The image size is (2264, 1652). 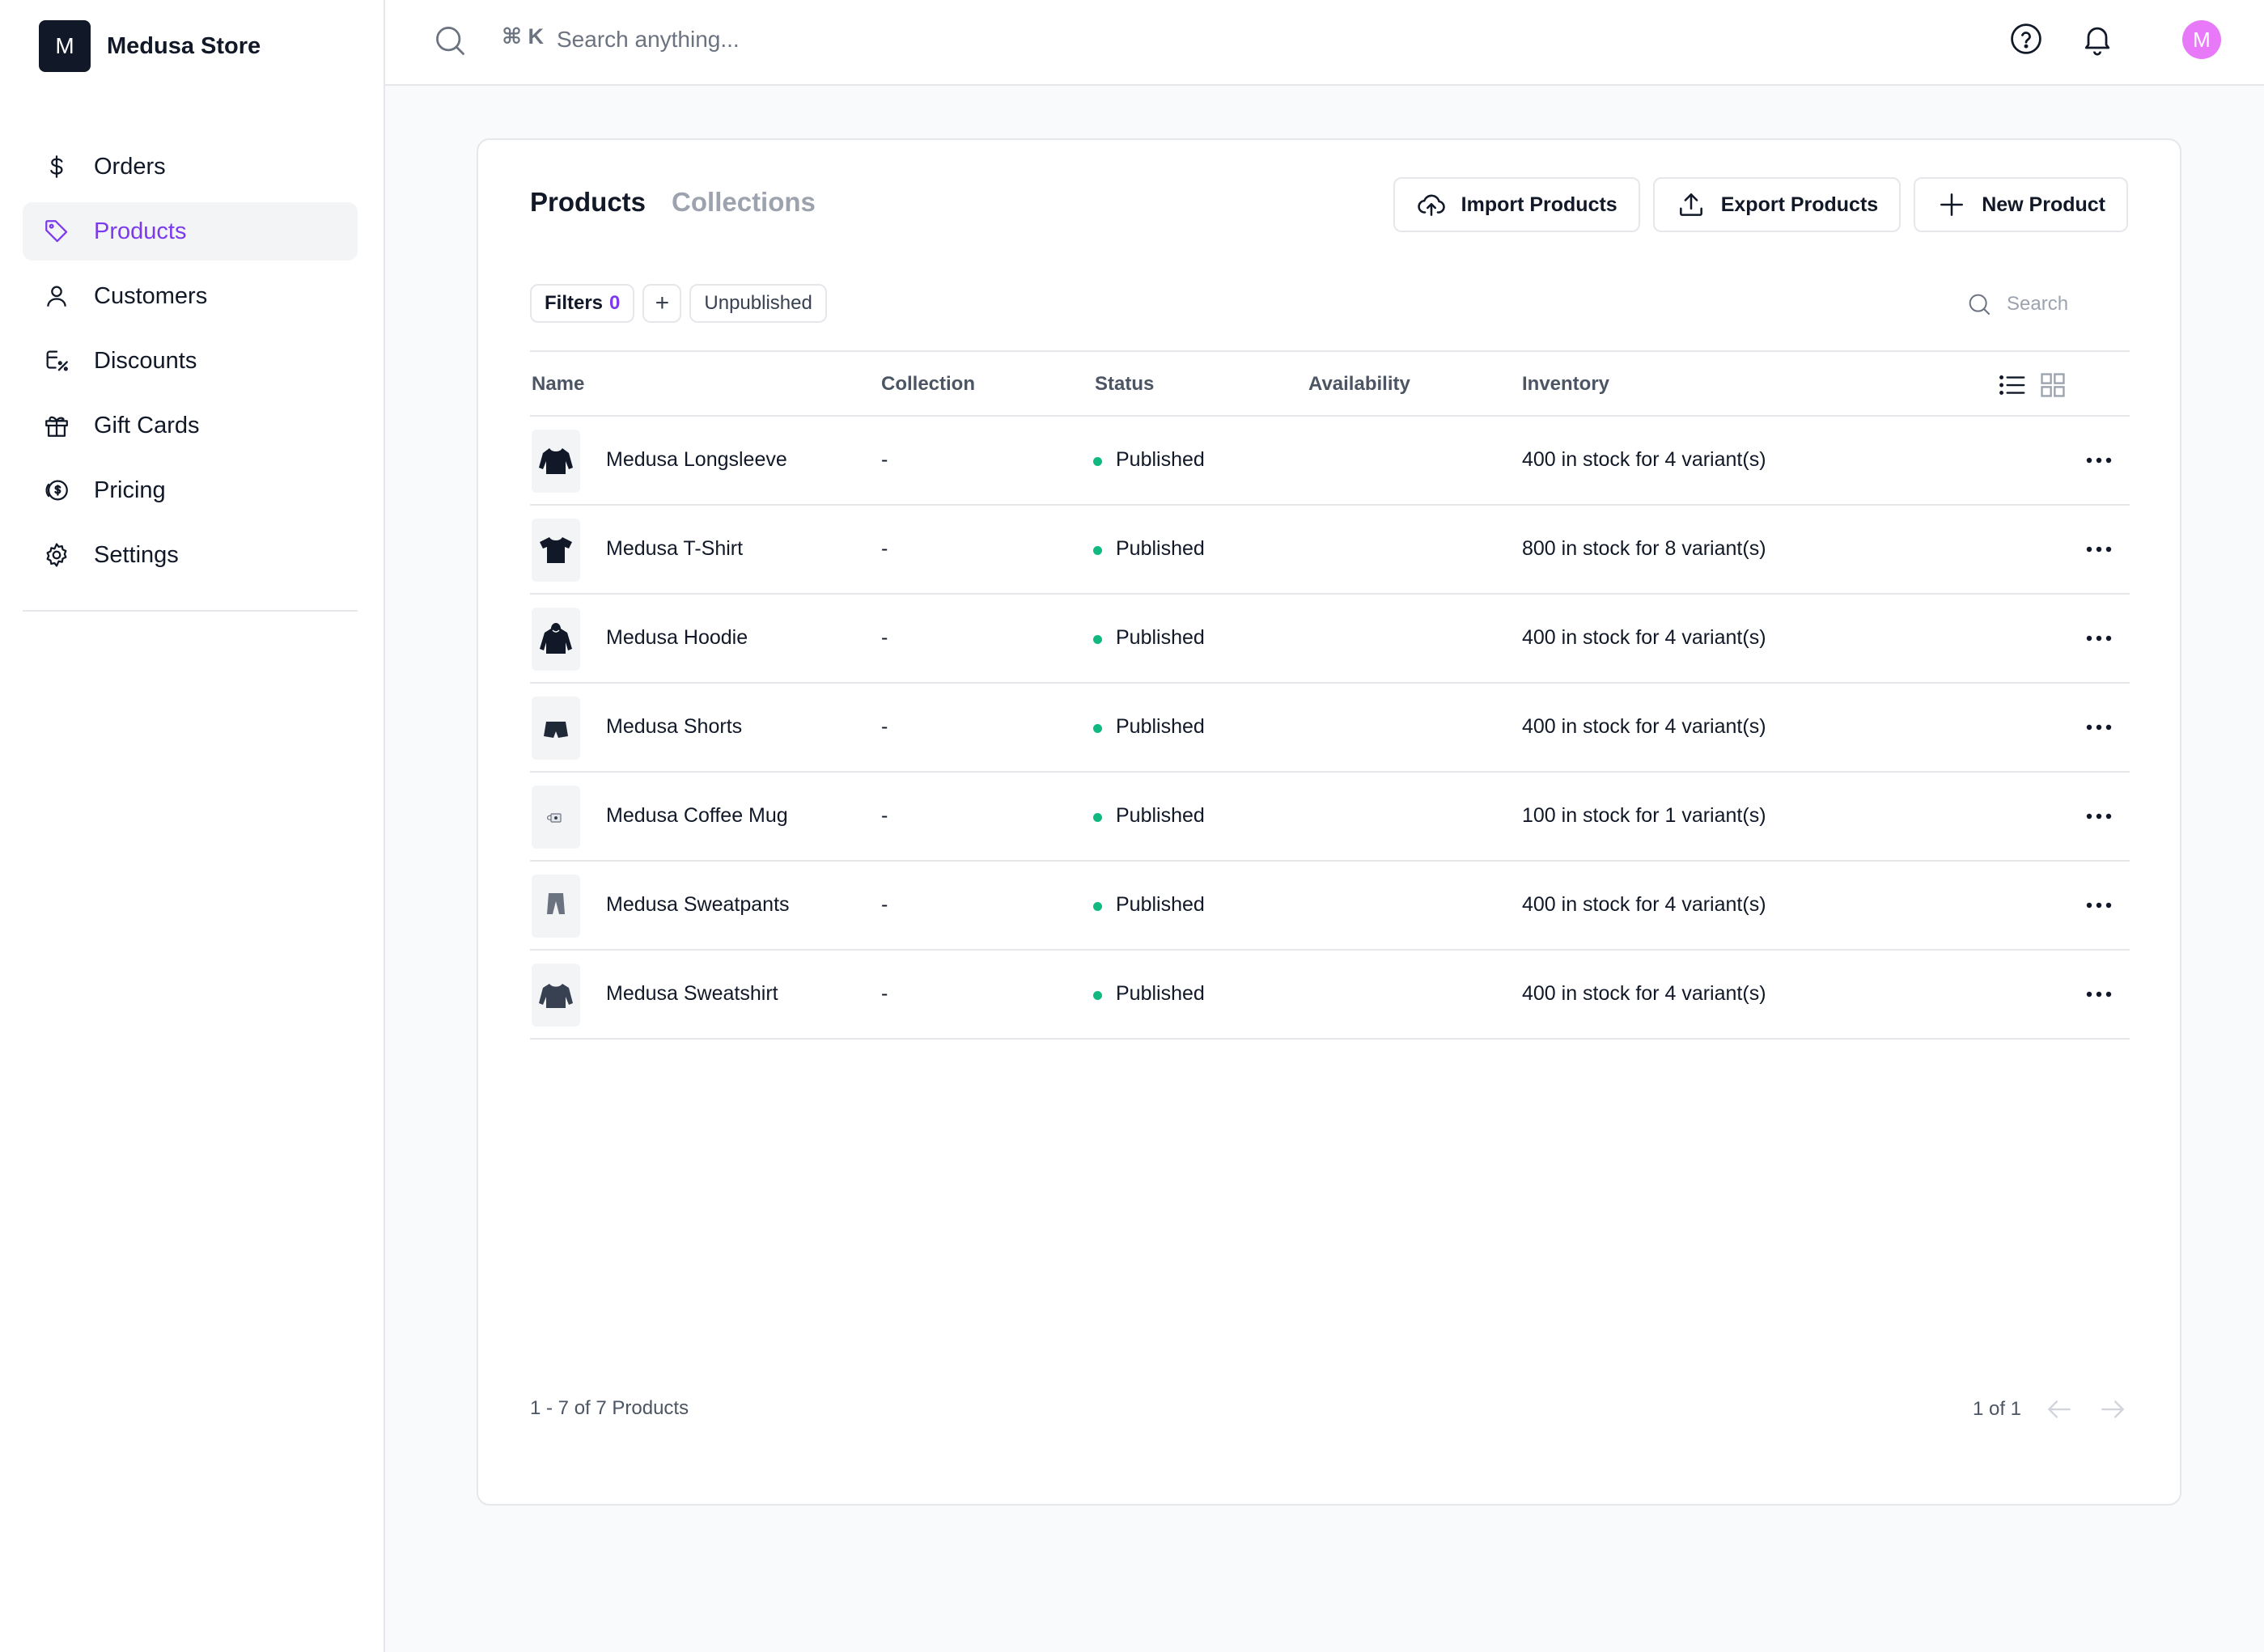 What do you see at coordinates (556, 996) in the screenshot?
I see `sweatshirt-icon` at bounding box center [556, 996].